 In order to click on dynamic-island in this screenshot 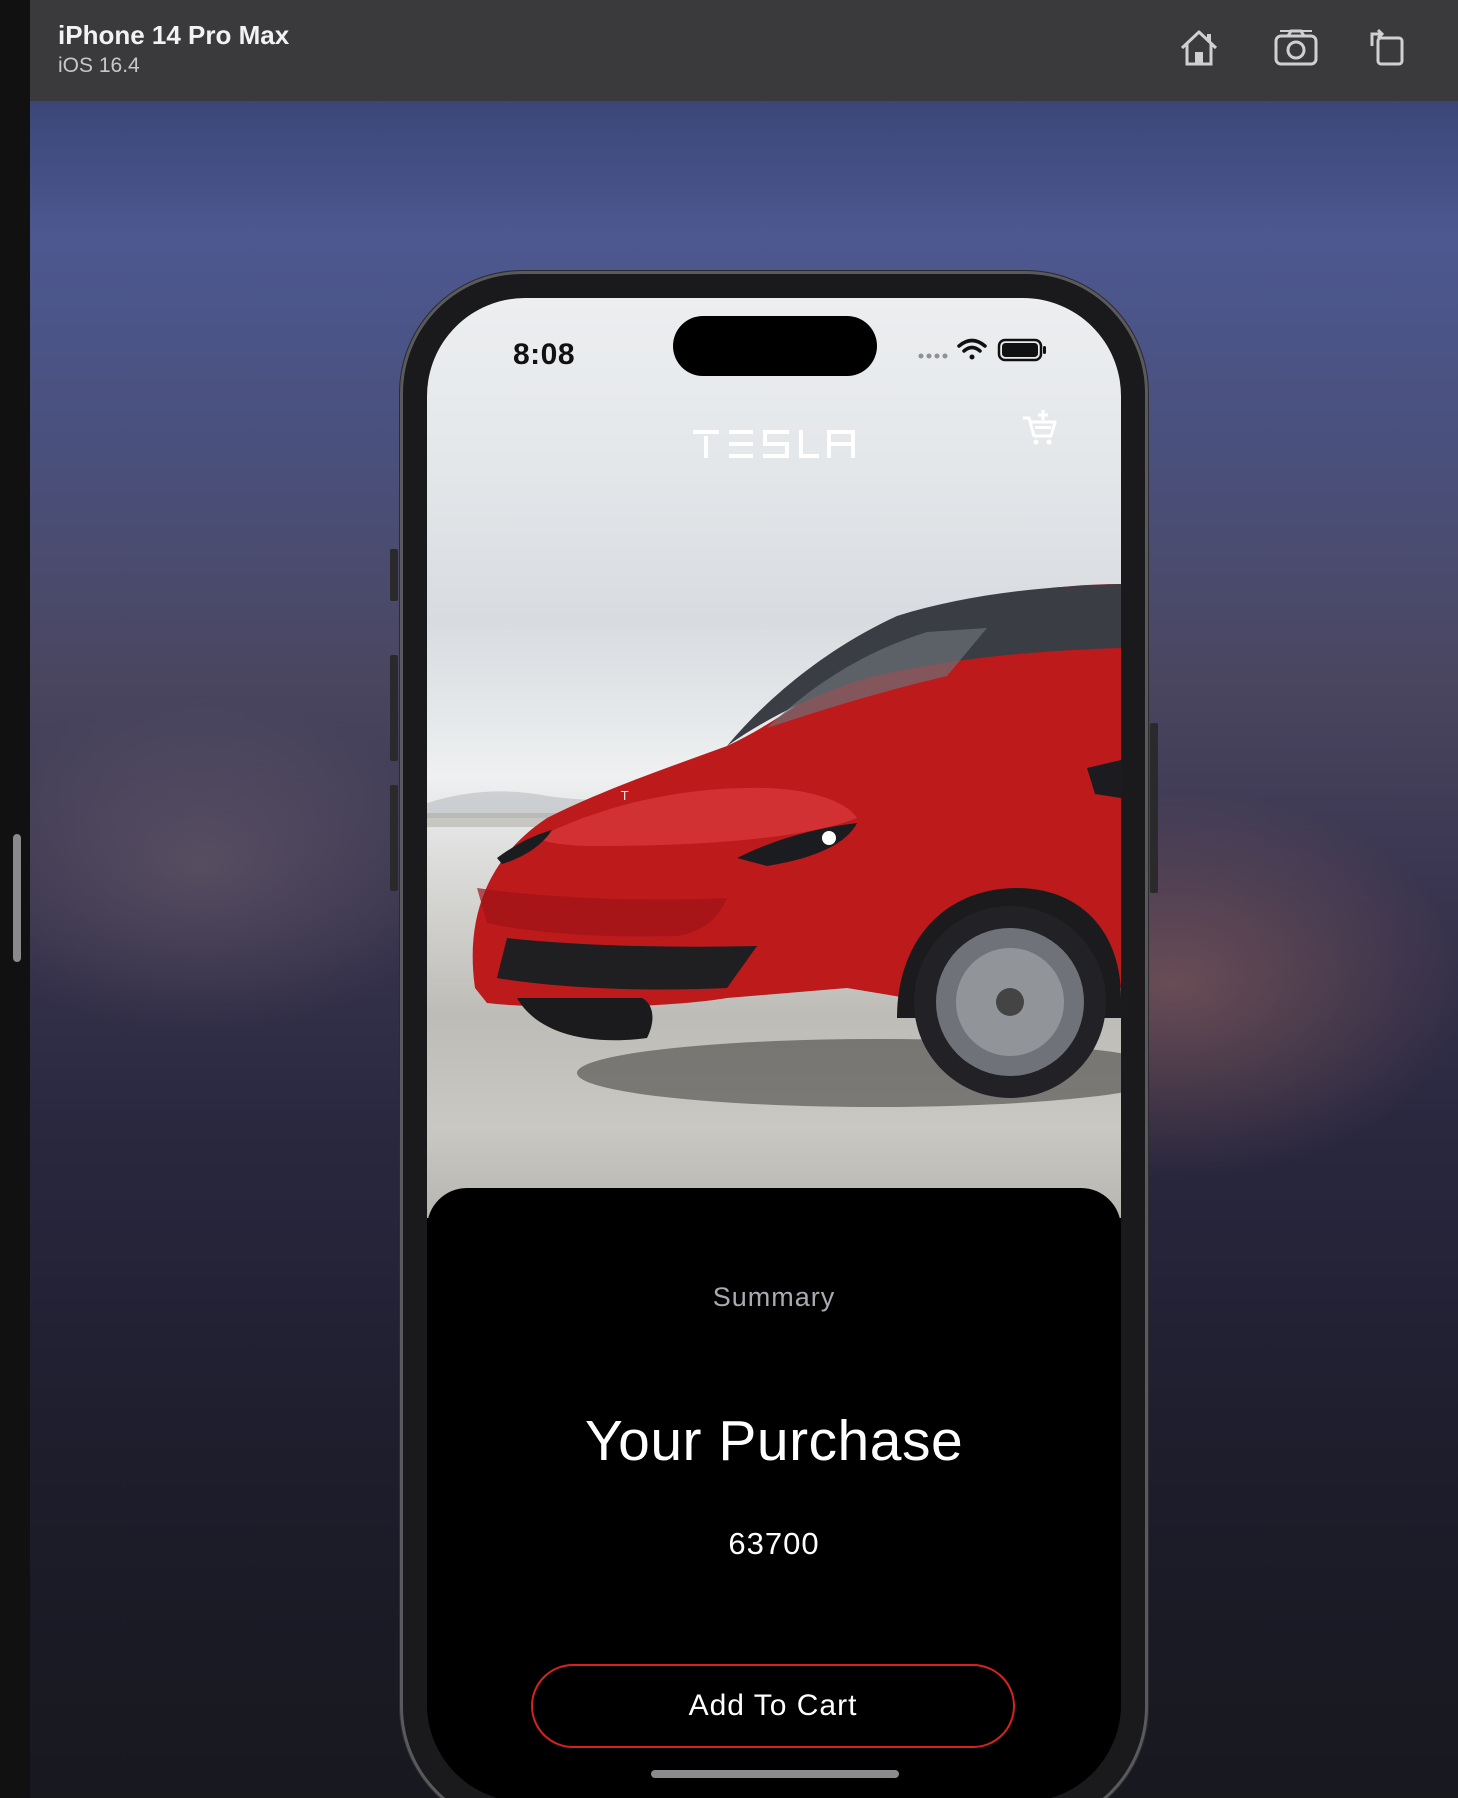, I will do `click(775, 346)`.